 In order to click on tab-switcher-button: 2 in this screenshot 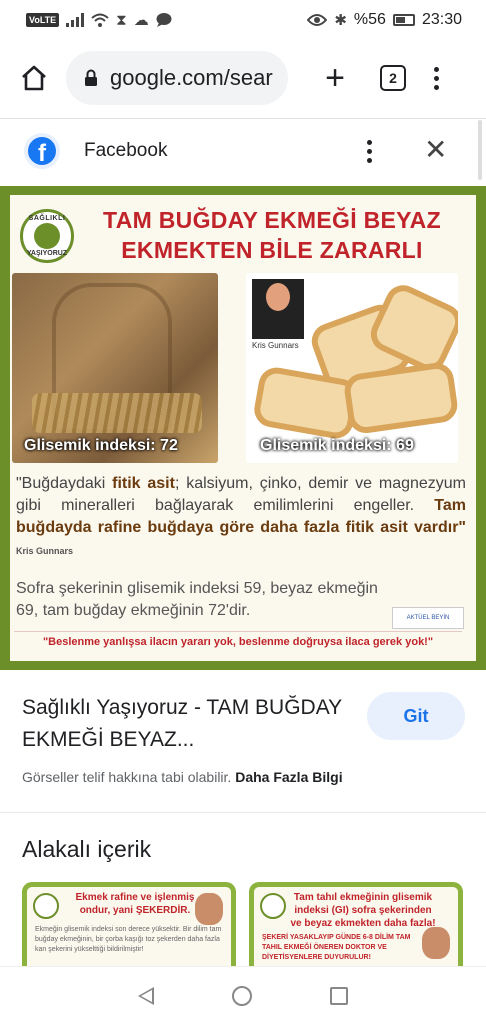, I will do `click(393, 78)`.